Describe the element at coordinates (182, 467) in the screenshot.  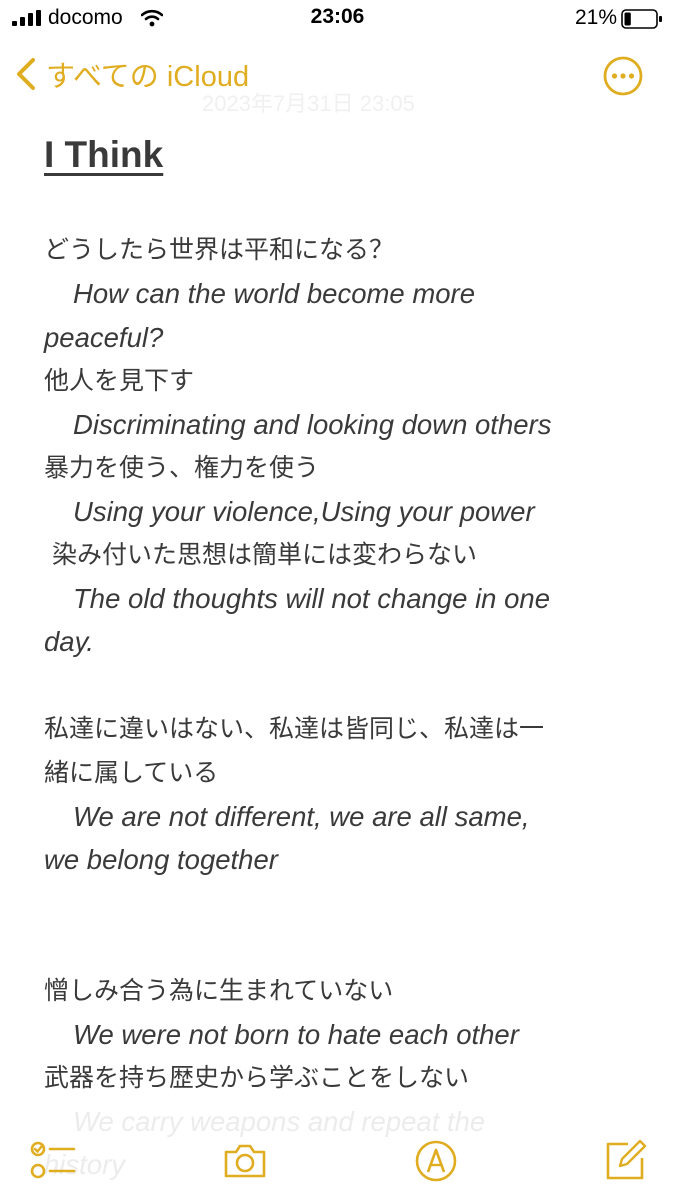
I see `note-line: 暴力を使う、権力を使う` at that location.